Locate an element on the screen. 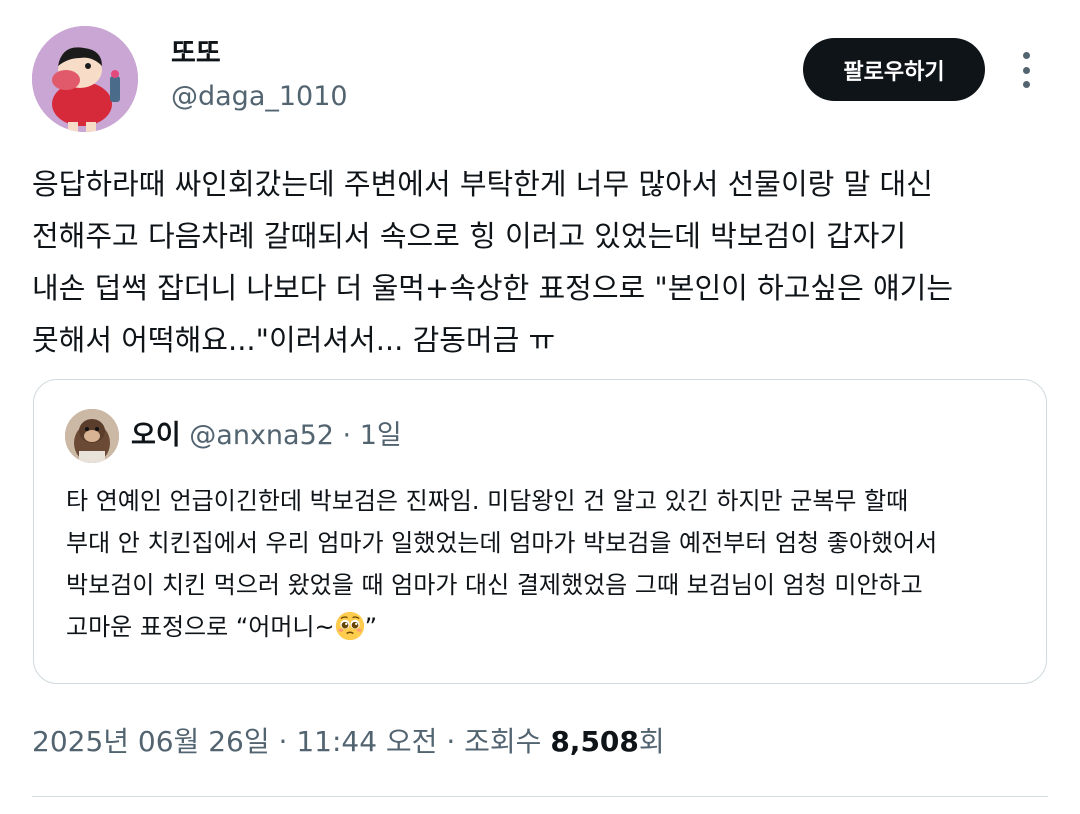 Image resolution: width=1080 pixels, height=814 pixels. quote-author-display-name: 오이 is located at coordinates (156, 435).